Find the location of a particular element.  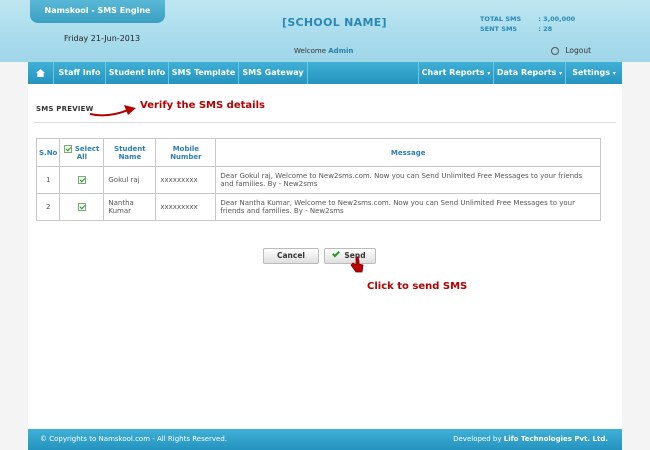

select-all-checkbox is located at coordinates (68, 148).